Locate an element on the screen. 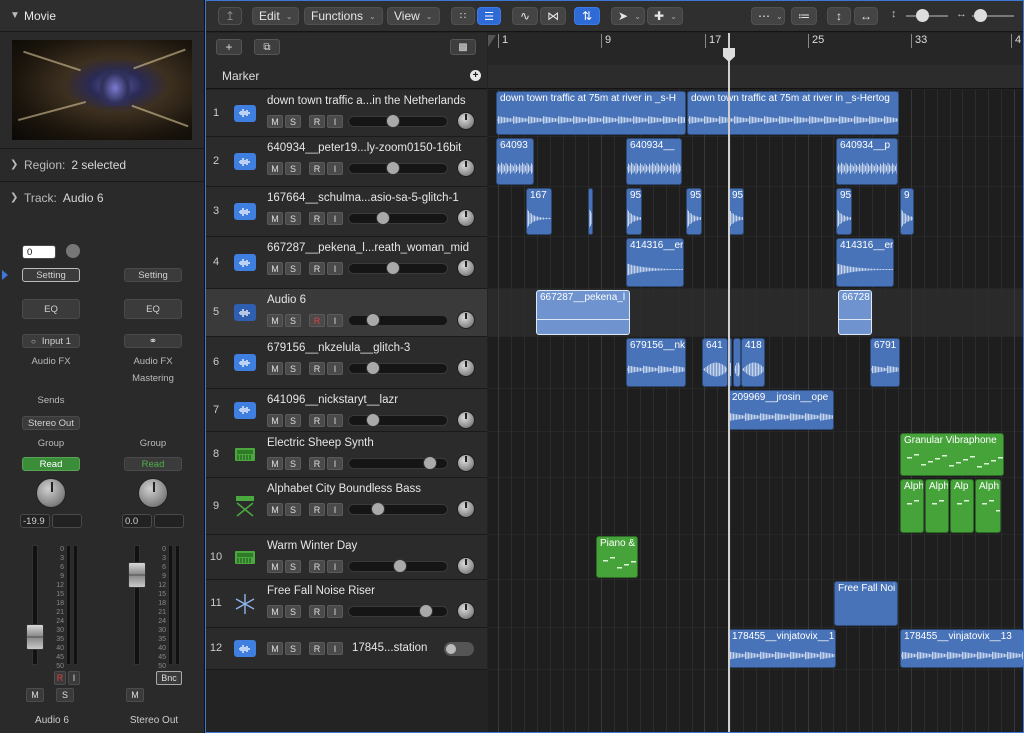 The width and height of the screenshot is (1024, 733). vertical-zoom-thumb is located at coordinates (922, 15).